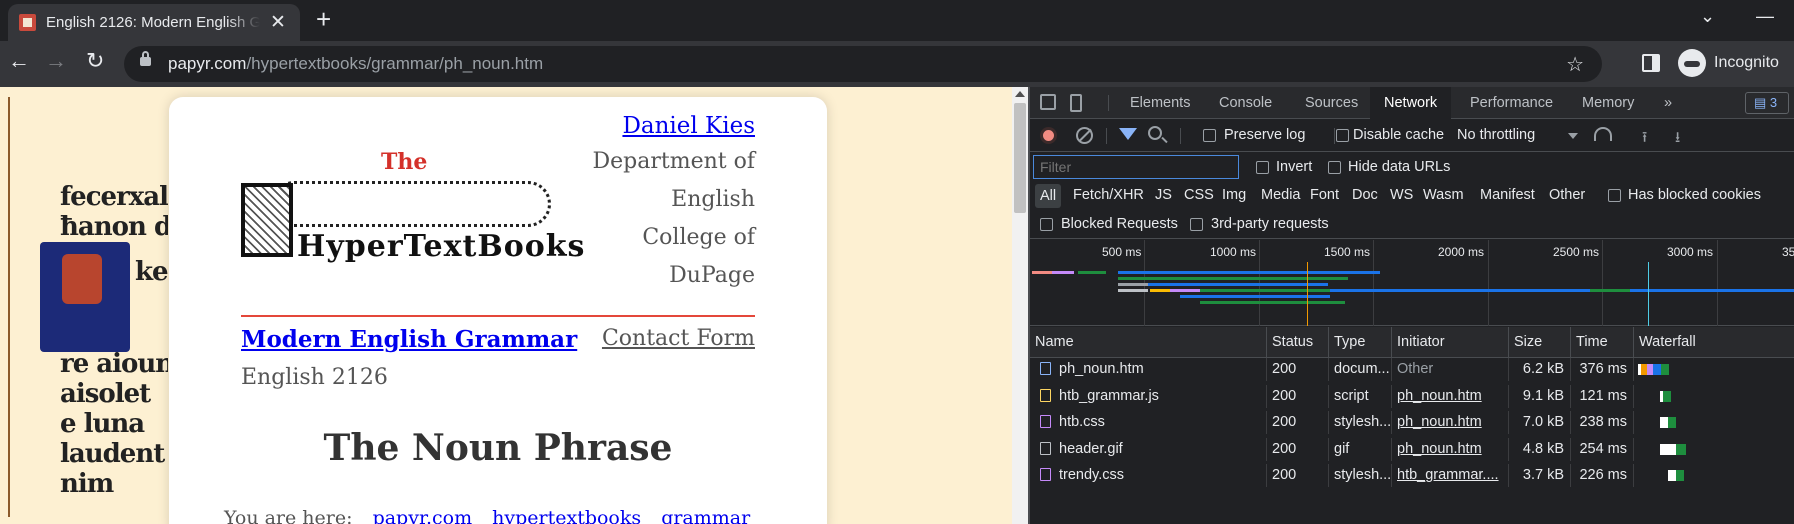  What do you see at coordinates (1163, 195) in the screenshot?
I see `type-filter-js: JS` at bounding box center [1163, 195].